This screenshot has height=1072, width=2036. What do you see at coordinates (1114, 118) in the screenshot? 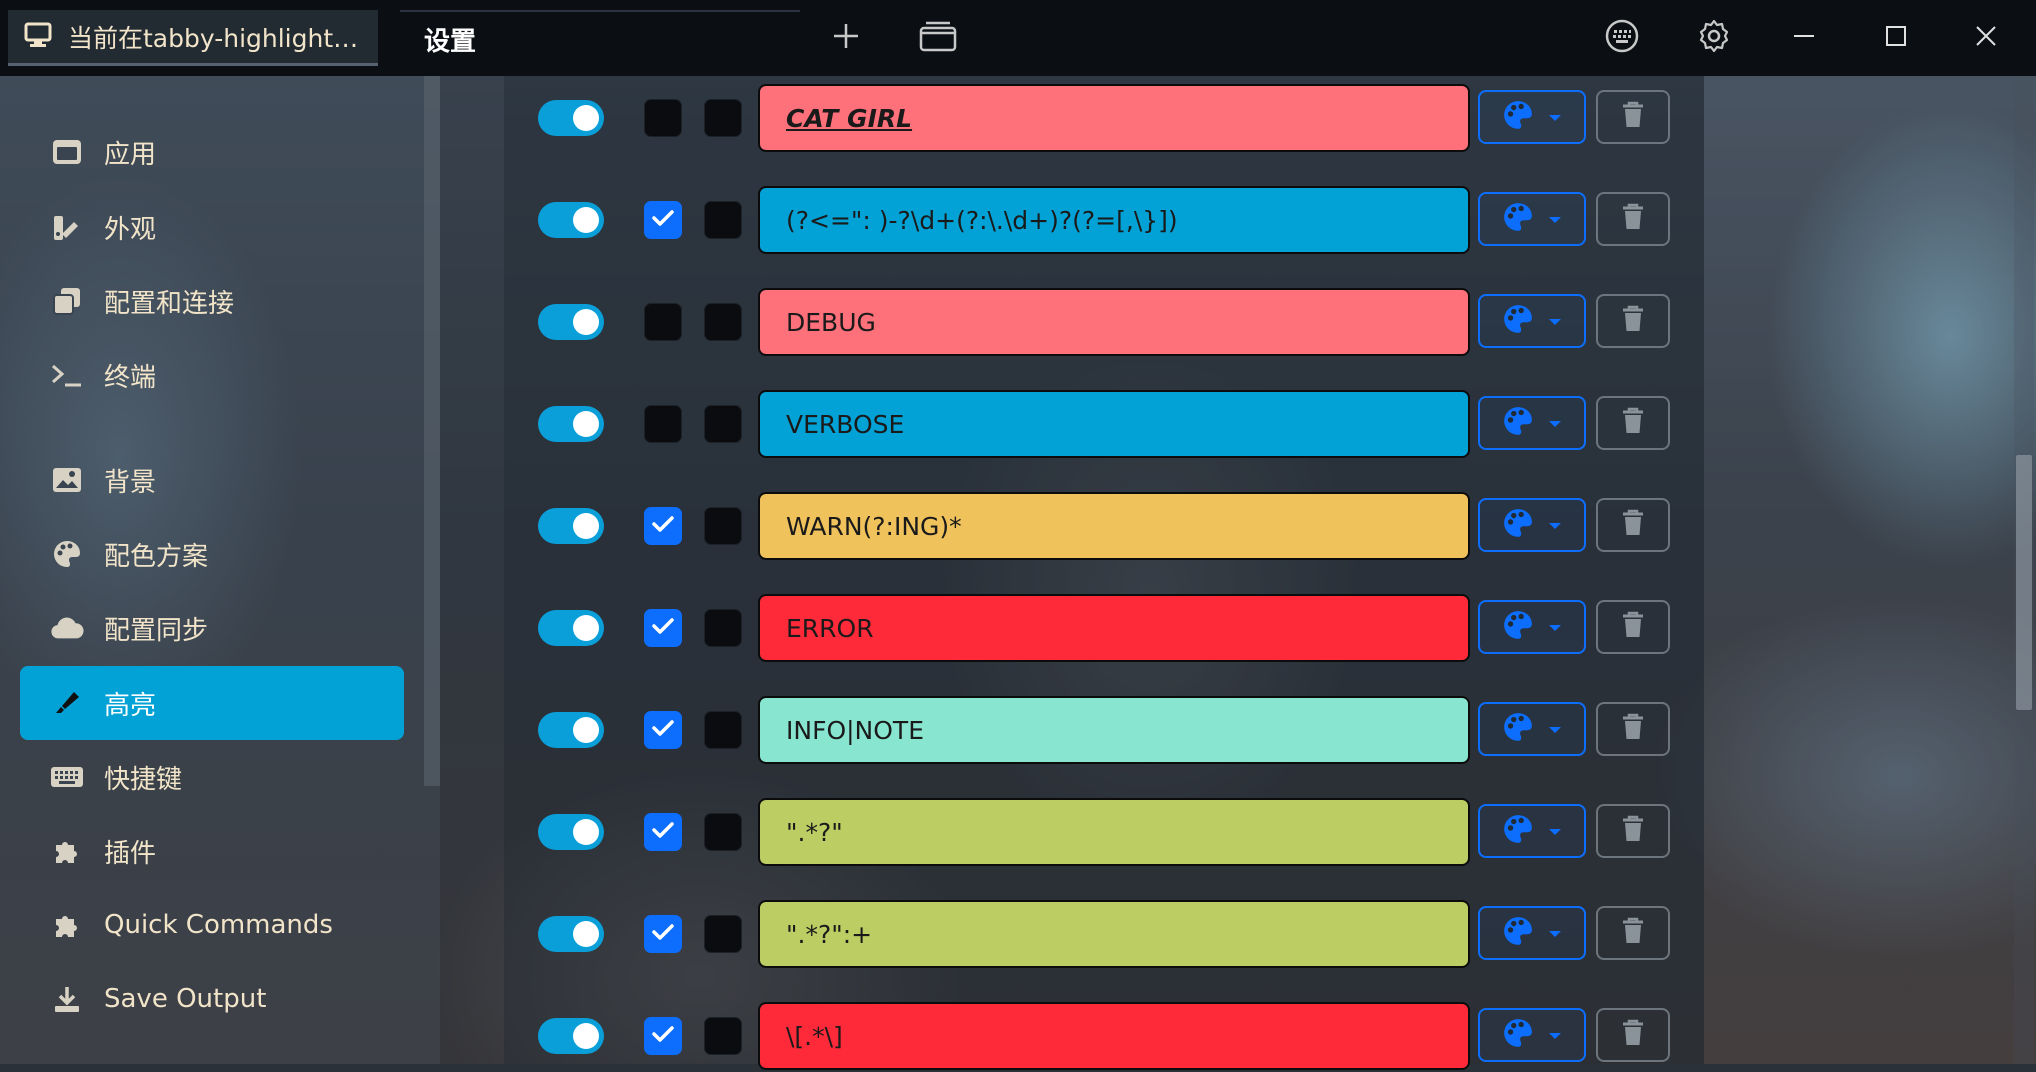
I see `rule-pattern-input: CAT GIRL` at bounding box center [1114, 118].